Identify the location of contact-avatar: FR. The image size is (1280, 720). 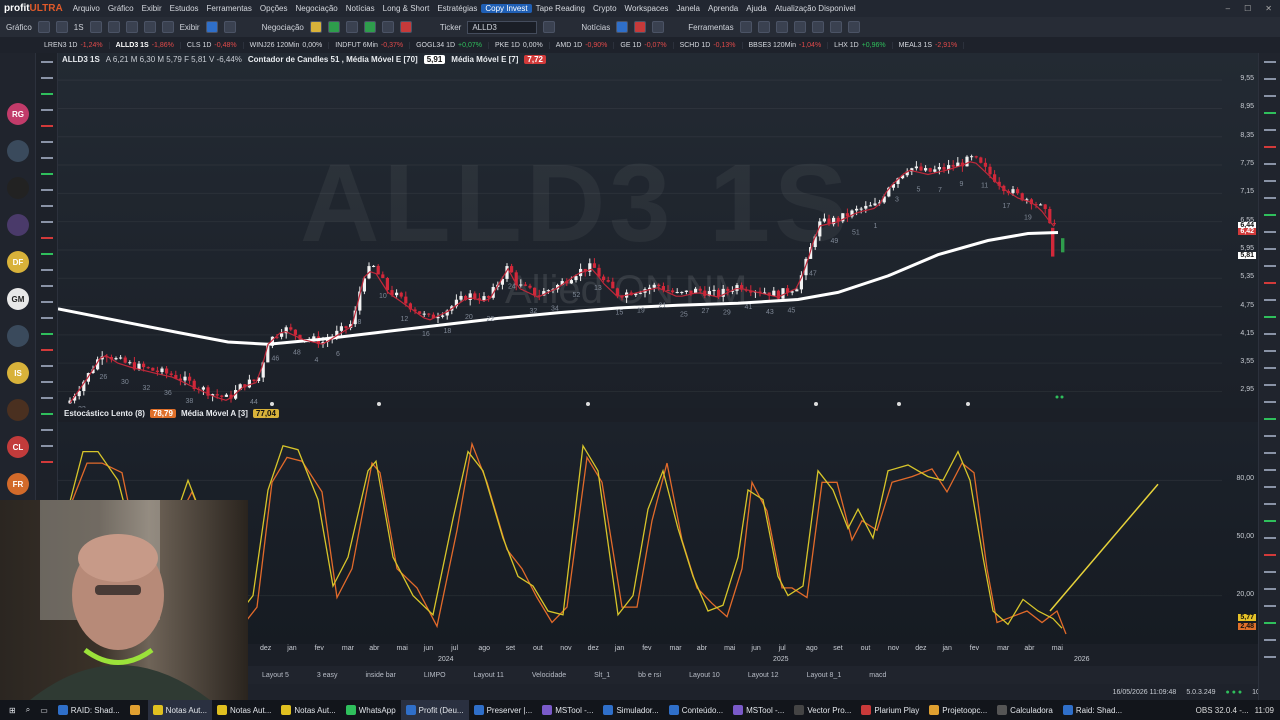
(18, 484).